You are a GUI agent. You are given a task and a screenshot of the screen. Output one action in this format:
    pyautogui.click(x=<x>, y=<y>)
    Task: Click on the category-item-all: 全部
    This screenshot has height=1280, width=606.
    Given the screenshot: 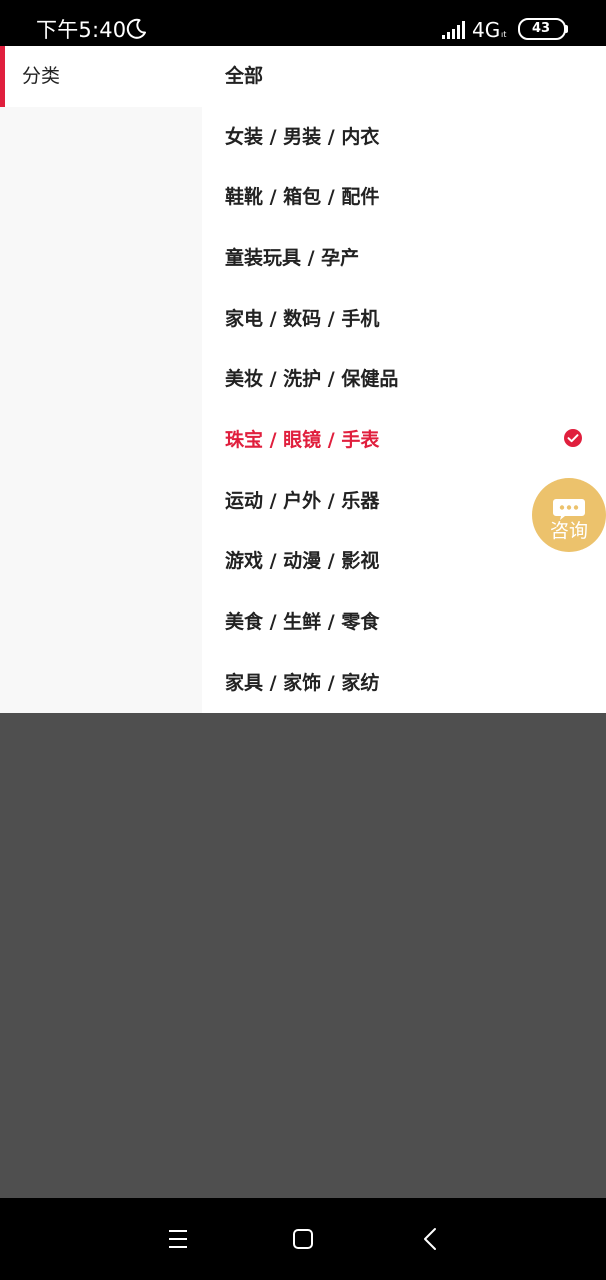 What is the action you would take?
    pyautogui.click(x=404, y=76)
    